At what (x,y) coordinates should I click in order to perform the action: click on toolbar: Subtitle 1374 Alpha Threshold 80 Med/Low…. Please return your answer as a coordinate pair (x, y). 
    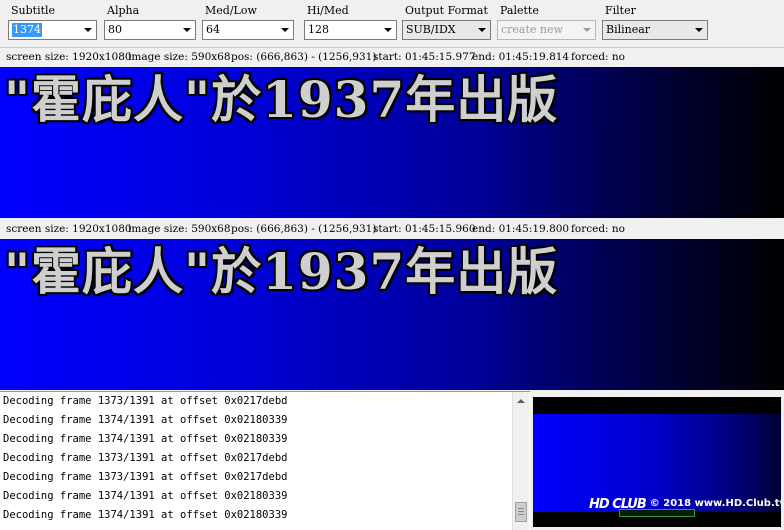
    Looking at the image, I should click on (392, 24).